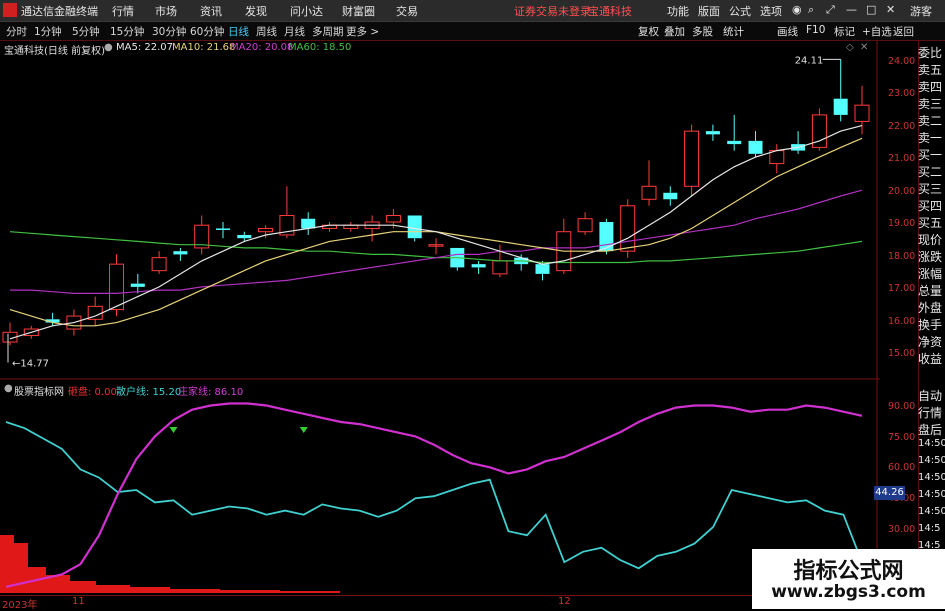  I want to click on watermark-url: www.zbgs3.com, so click(848, 592).